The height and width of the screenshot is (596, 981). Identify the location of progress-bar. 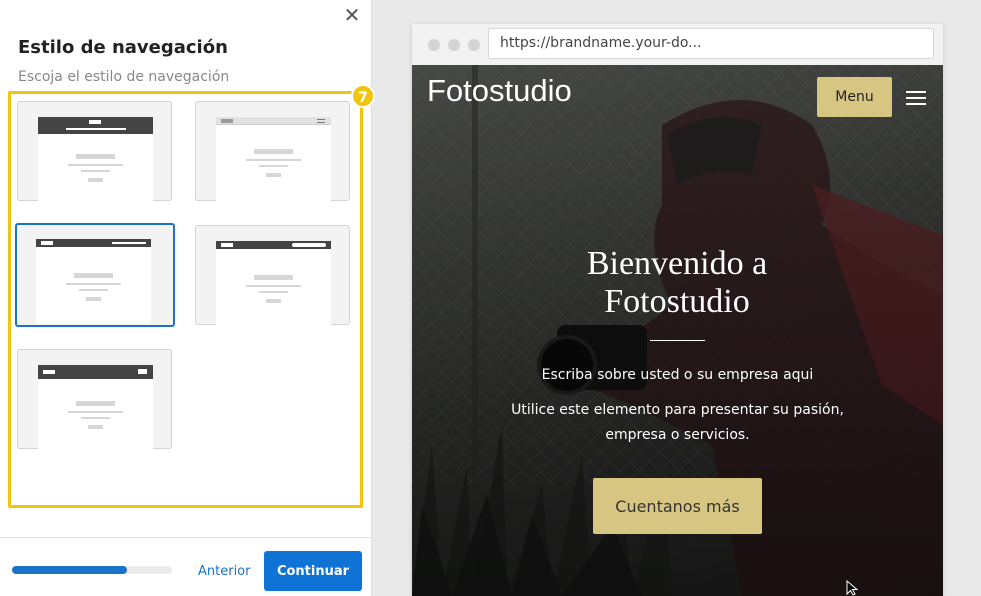
(92, 570).